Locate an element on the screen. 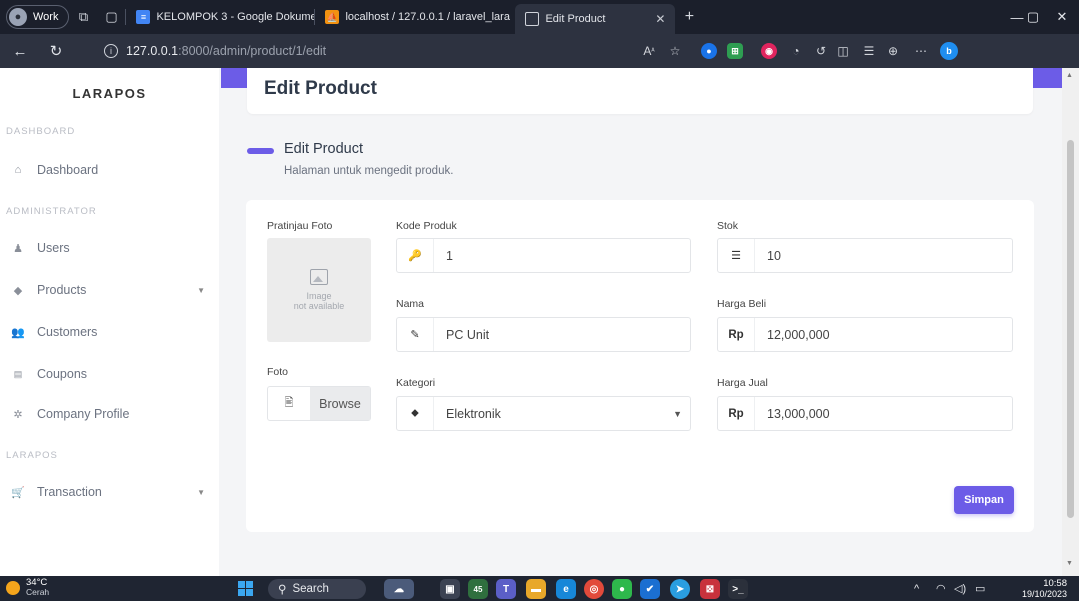 The width and height of the screenshot is (1079, 601). url-host: 127.0.0.1 is located at coordinates (152, 51).